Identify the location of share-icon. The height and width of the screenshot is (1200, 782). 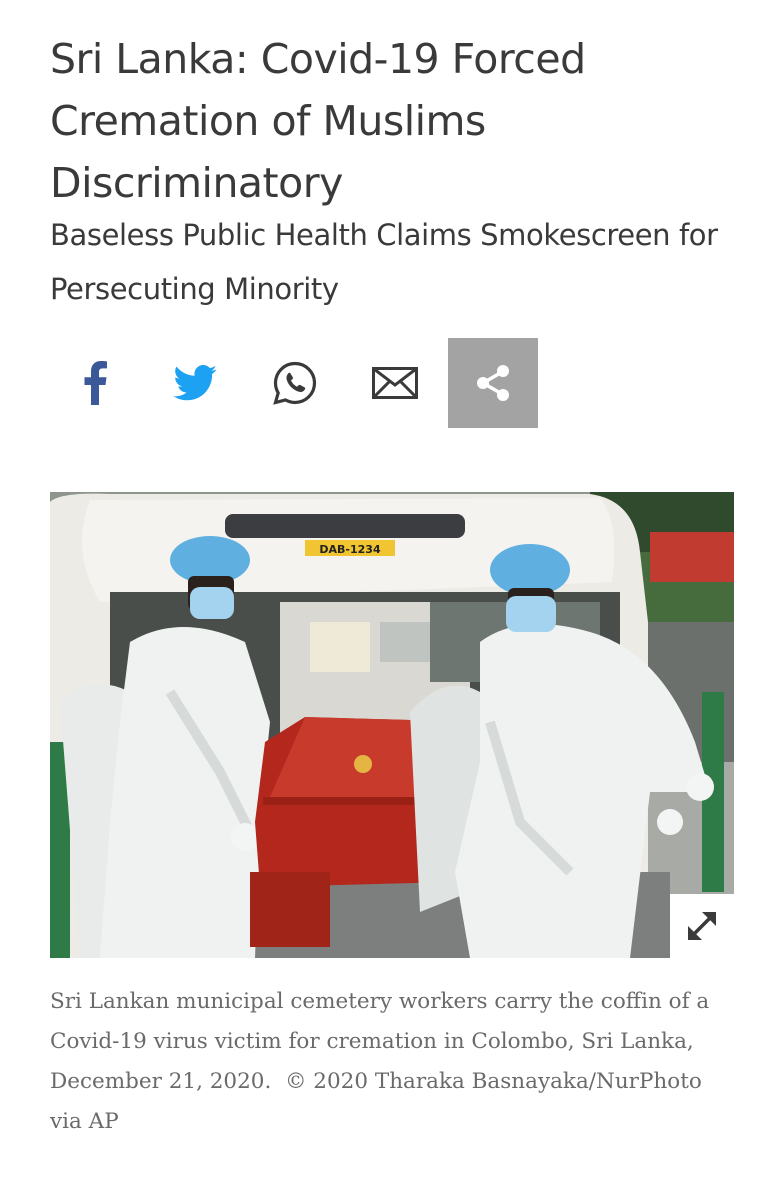
(493, 383).